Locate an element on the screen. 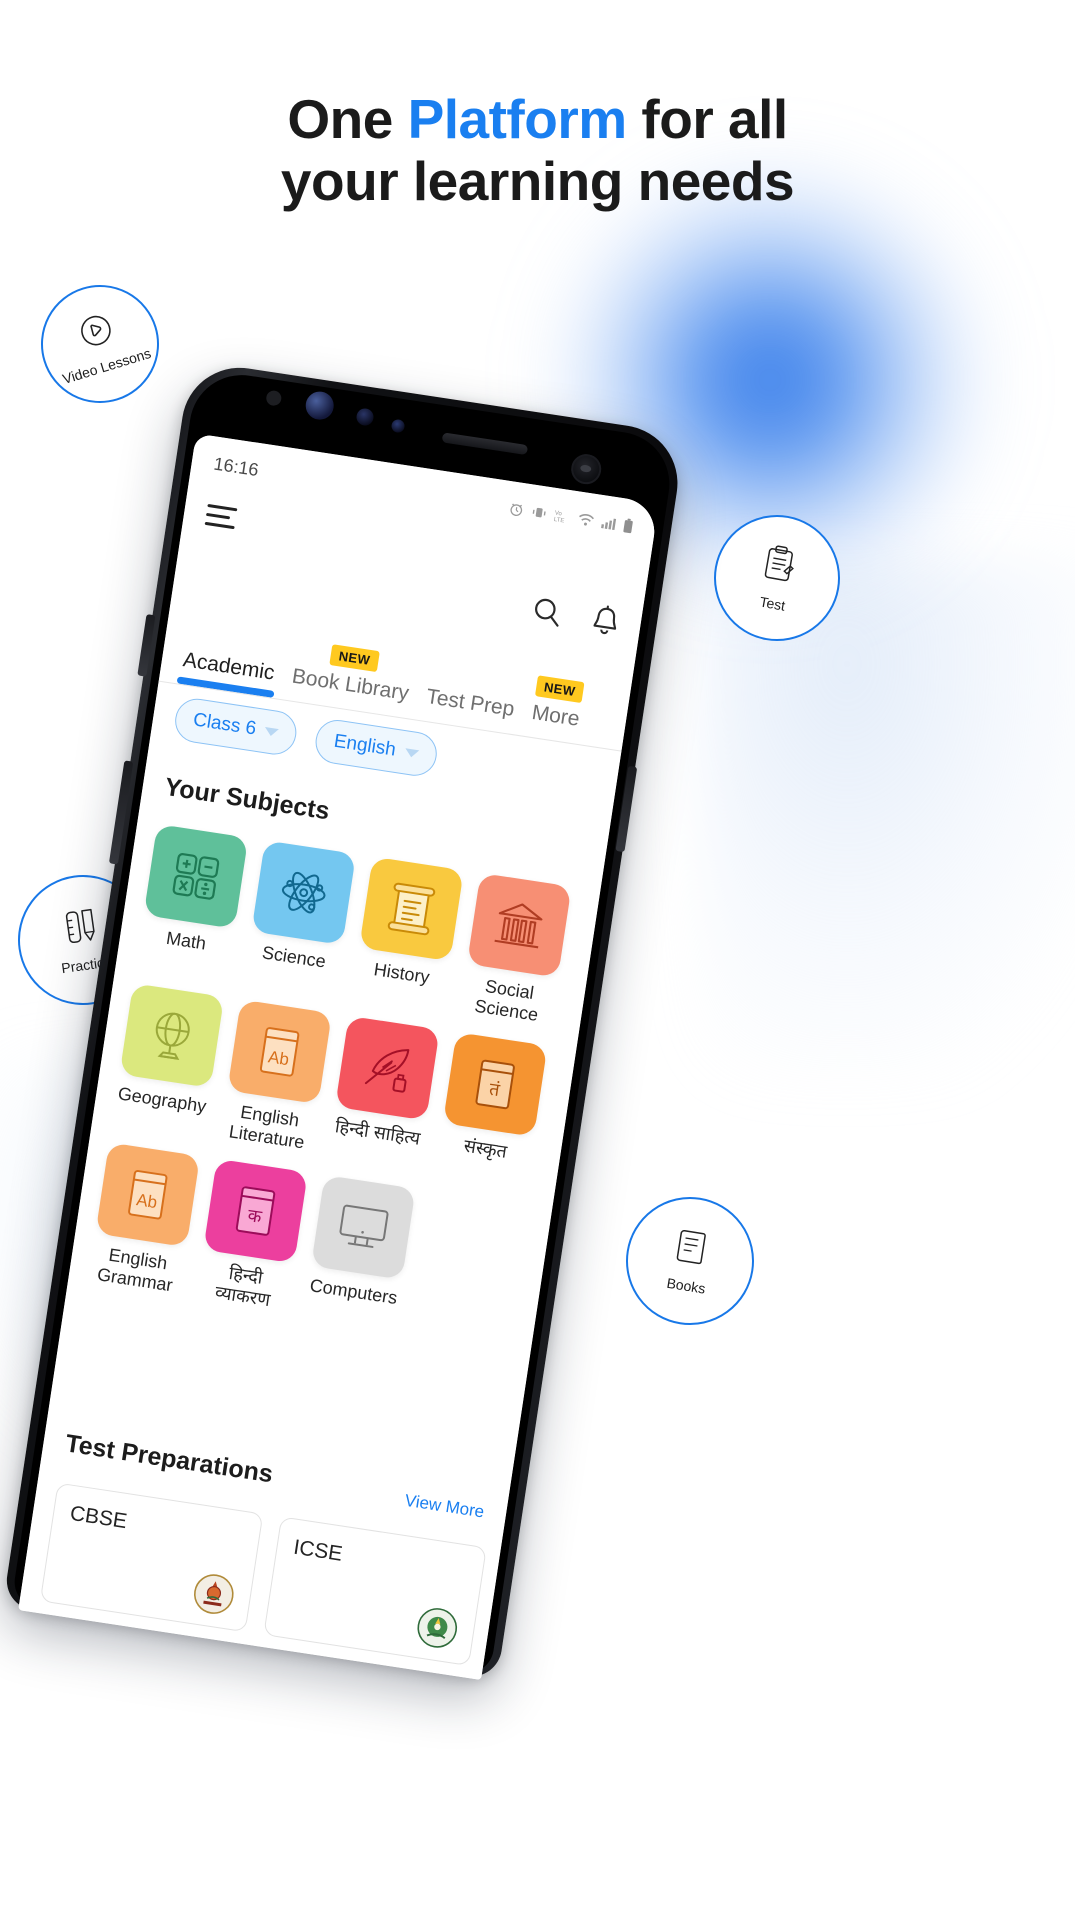  subject-tile-hindi-vyakaran: क हिन्दी व्याकरण is located at coordinates (252, 1236).